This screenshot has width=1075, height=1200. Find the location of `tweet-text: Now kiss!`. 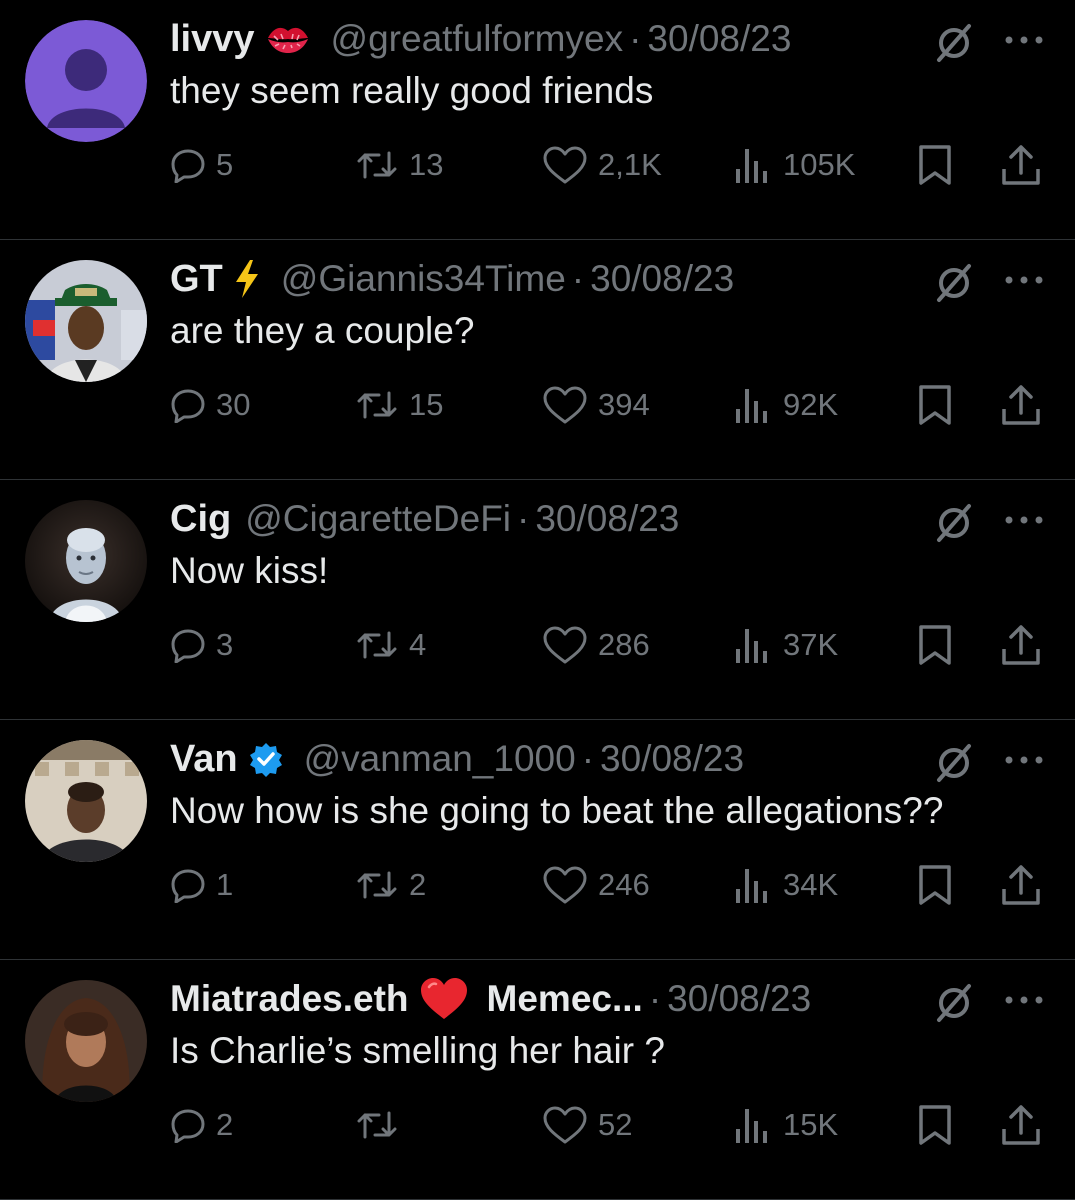

tweet-text: Now kiss! is located at coordinates (249, 570).